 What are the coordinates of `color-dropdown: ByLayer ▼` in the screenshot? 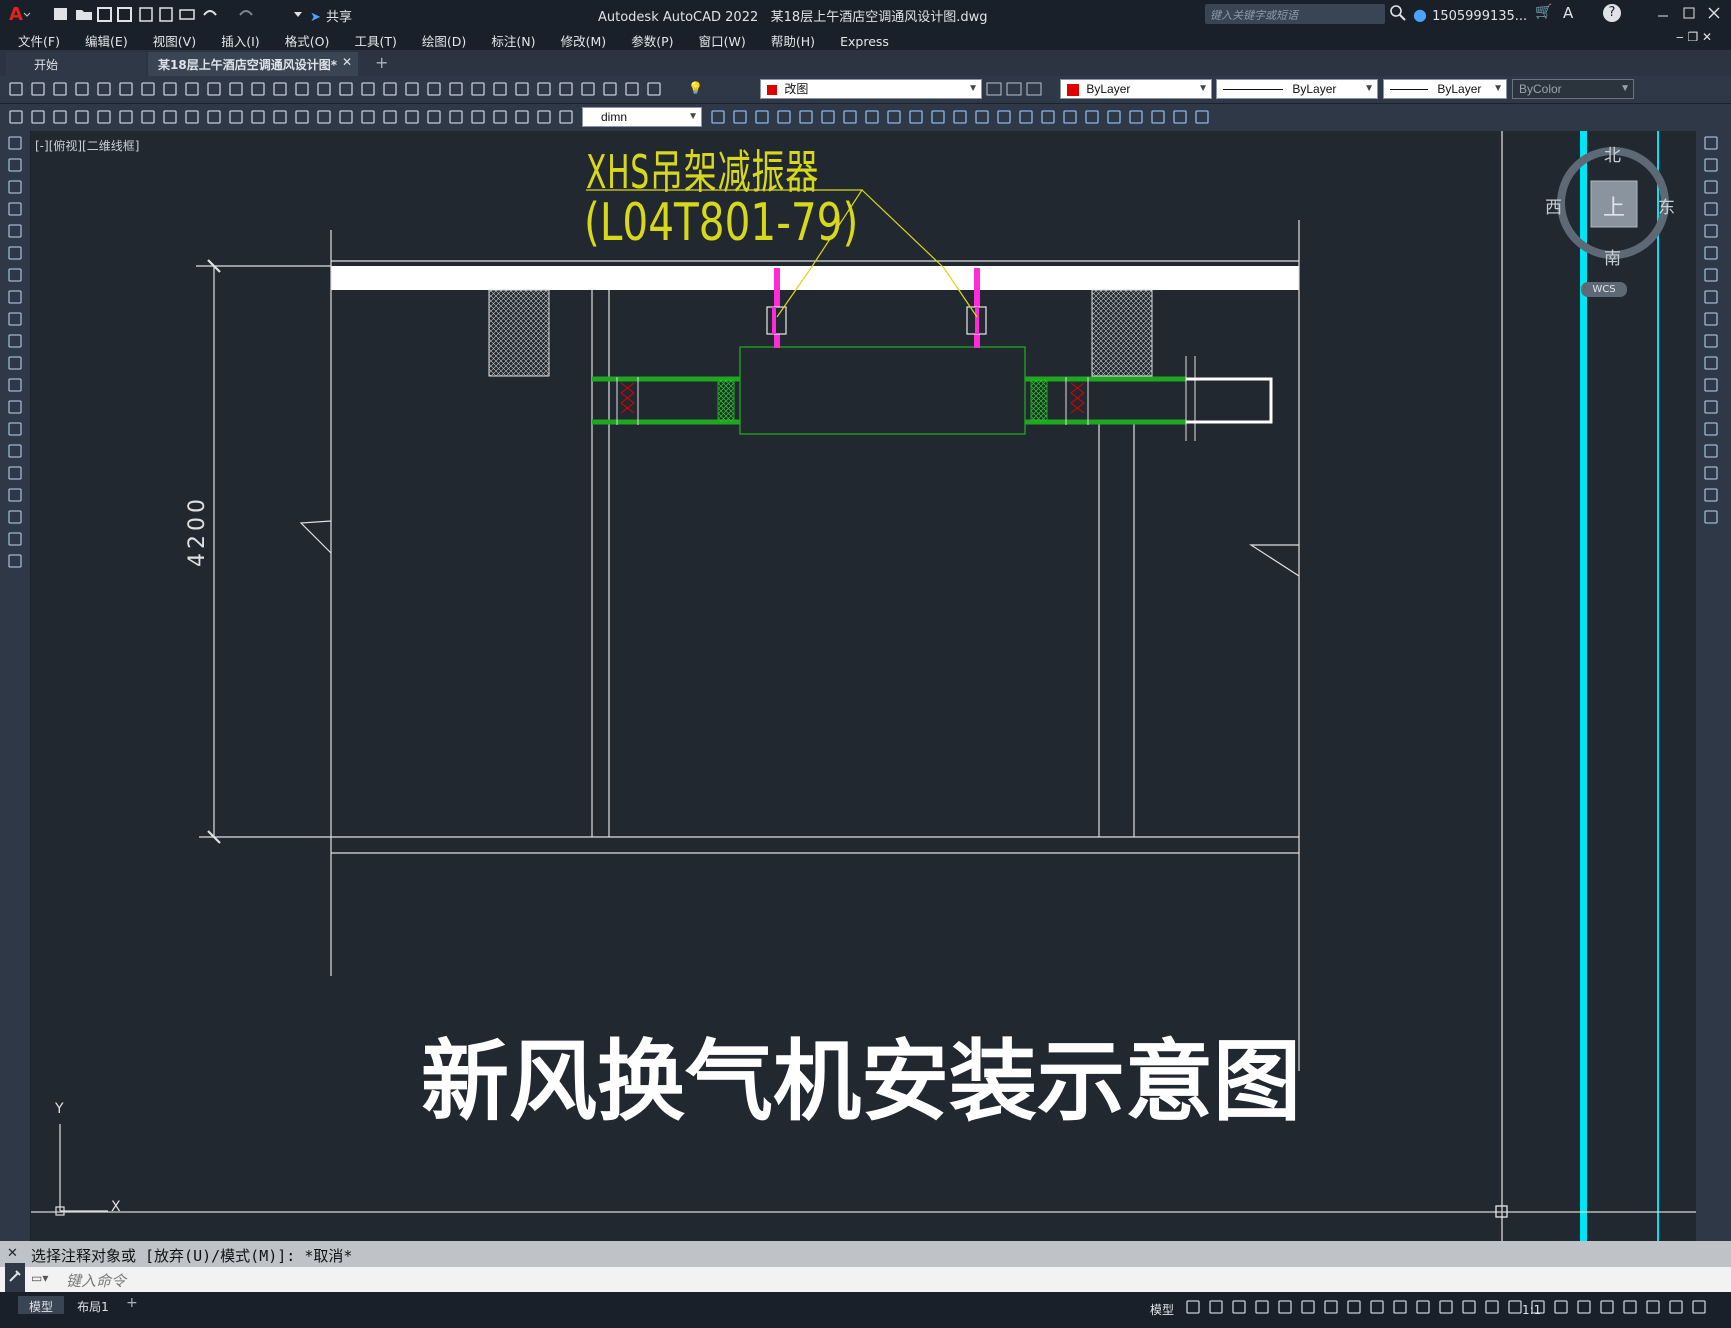 It's located at (1136, 89).